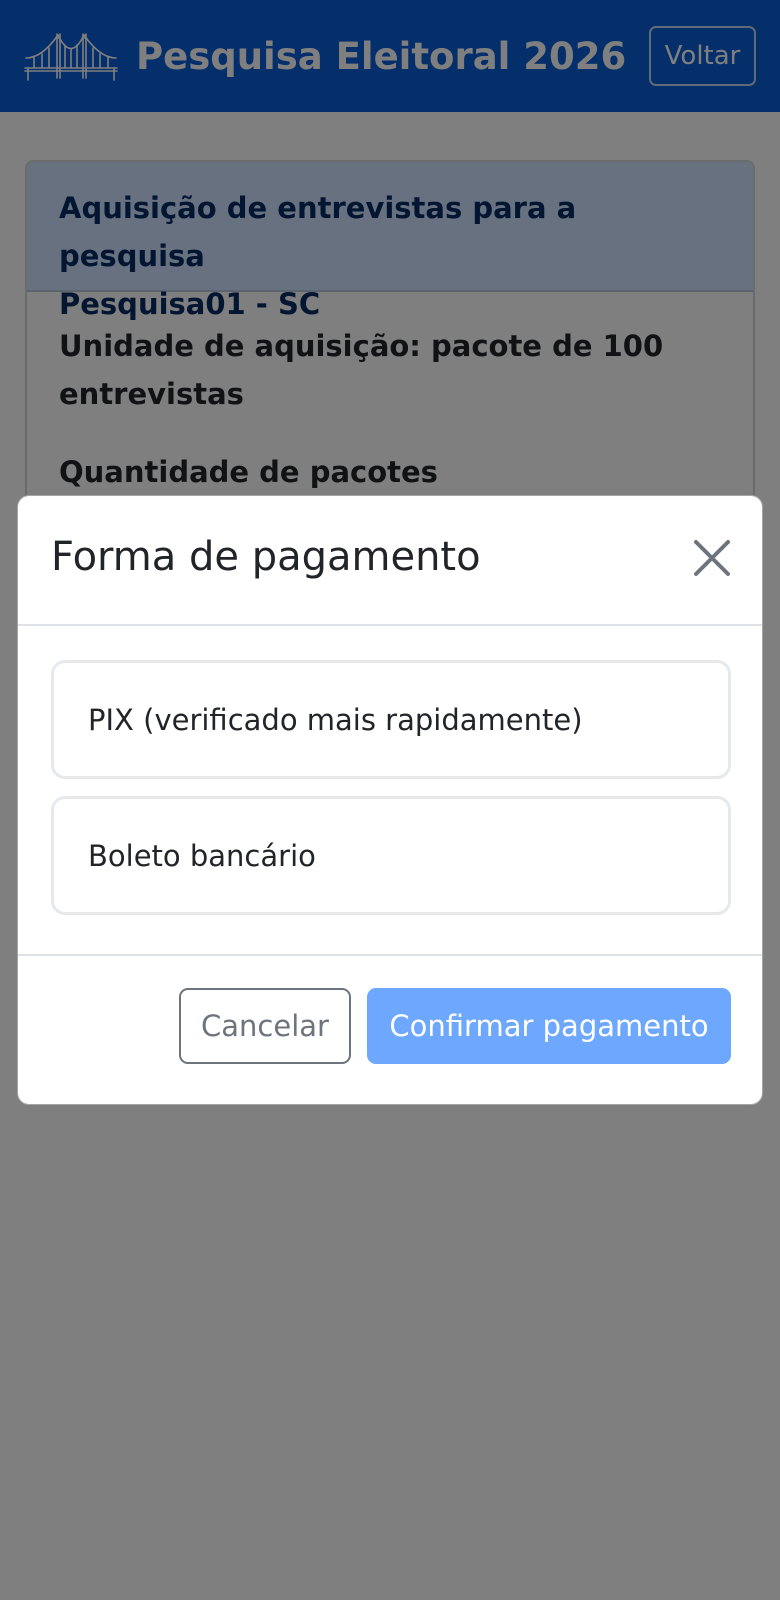 Image resolution: width=780 pixels, height=1600 pixels. I want to click on modal-title: Forma de pagamento, so click(266, 557).